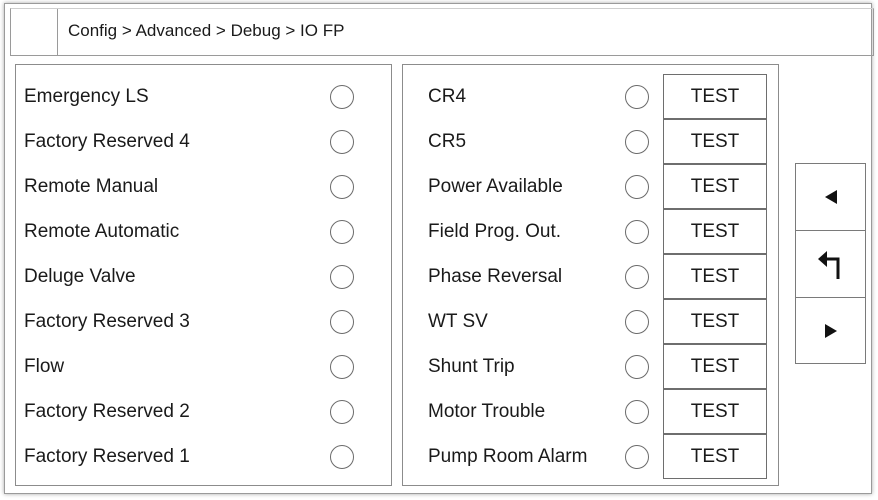 This screenshot has height=500, width=878. I want to click on input-label: Flow, so click(44, 366).